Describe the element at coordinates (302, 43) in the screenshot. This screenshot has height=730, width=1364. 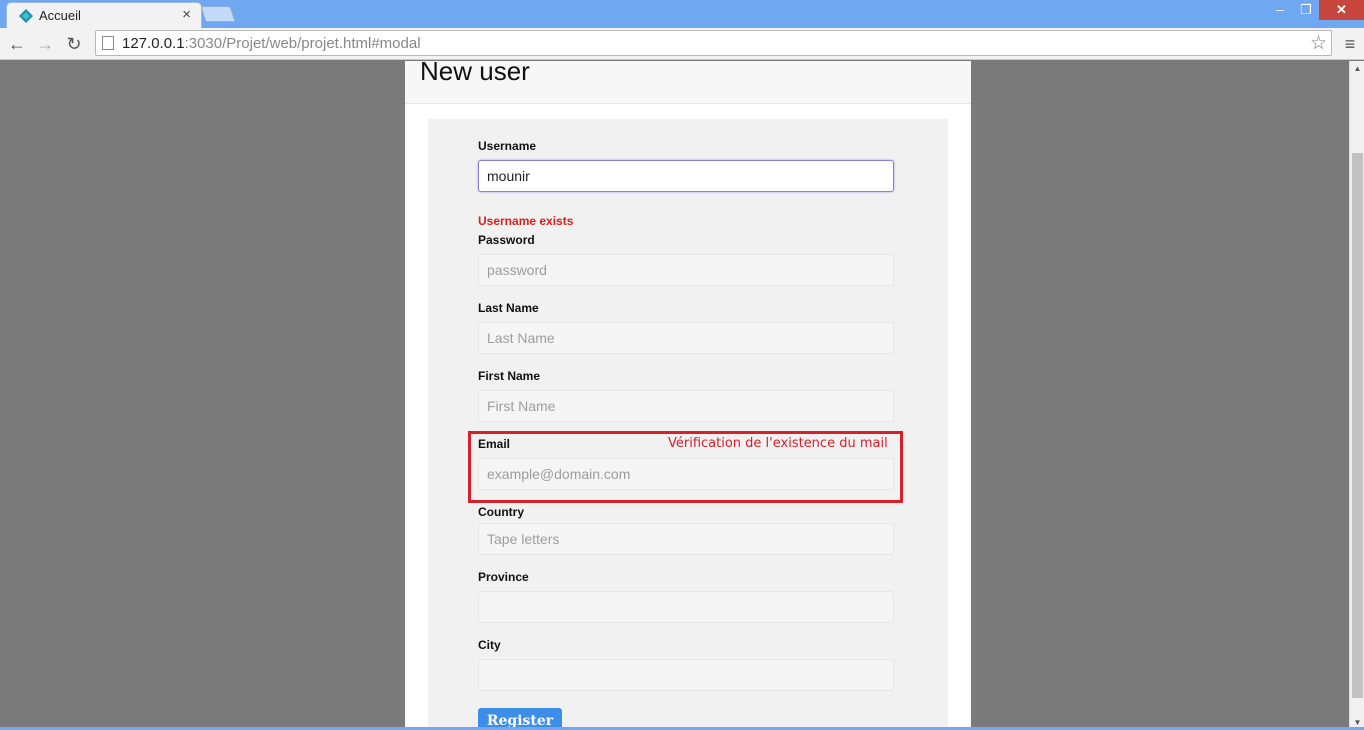
I see `url-path: :3030/Projet/web/projet.html#modal` at that location.